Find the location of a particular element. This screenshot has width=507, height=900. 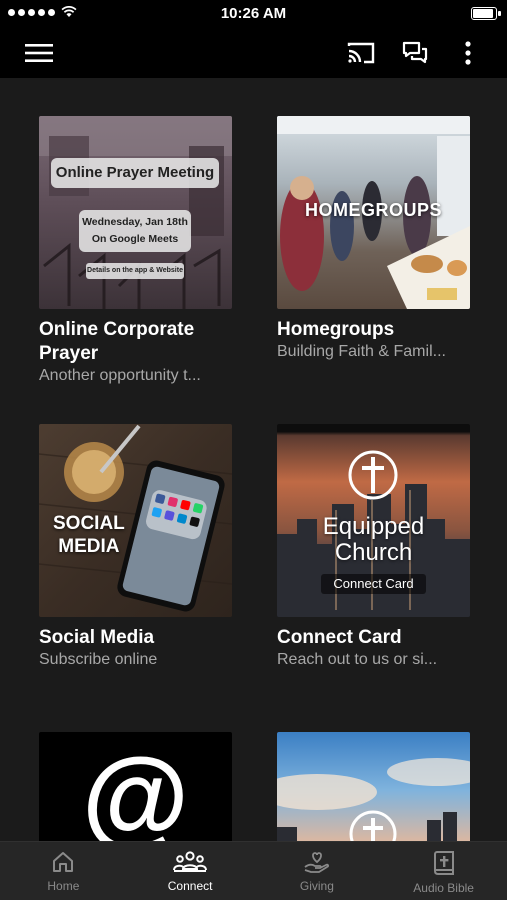

tab-audio-bible: Audio Bible is located at coordinates (443, 871).